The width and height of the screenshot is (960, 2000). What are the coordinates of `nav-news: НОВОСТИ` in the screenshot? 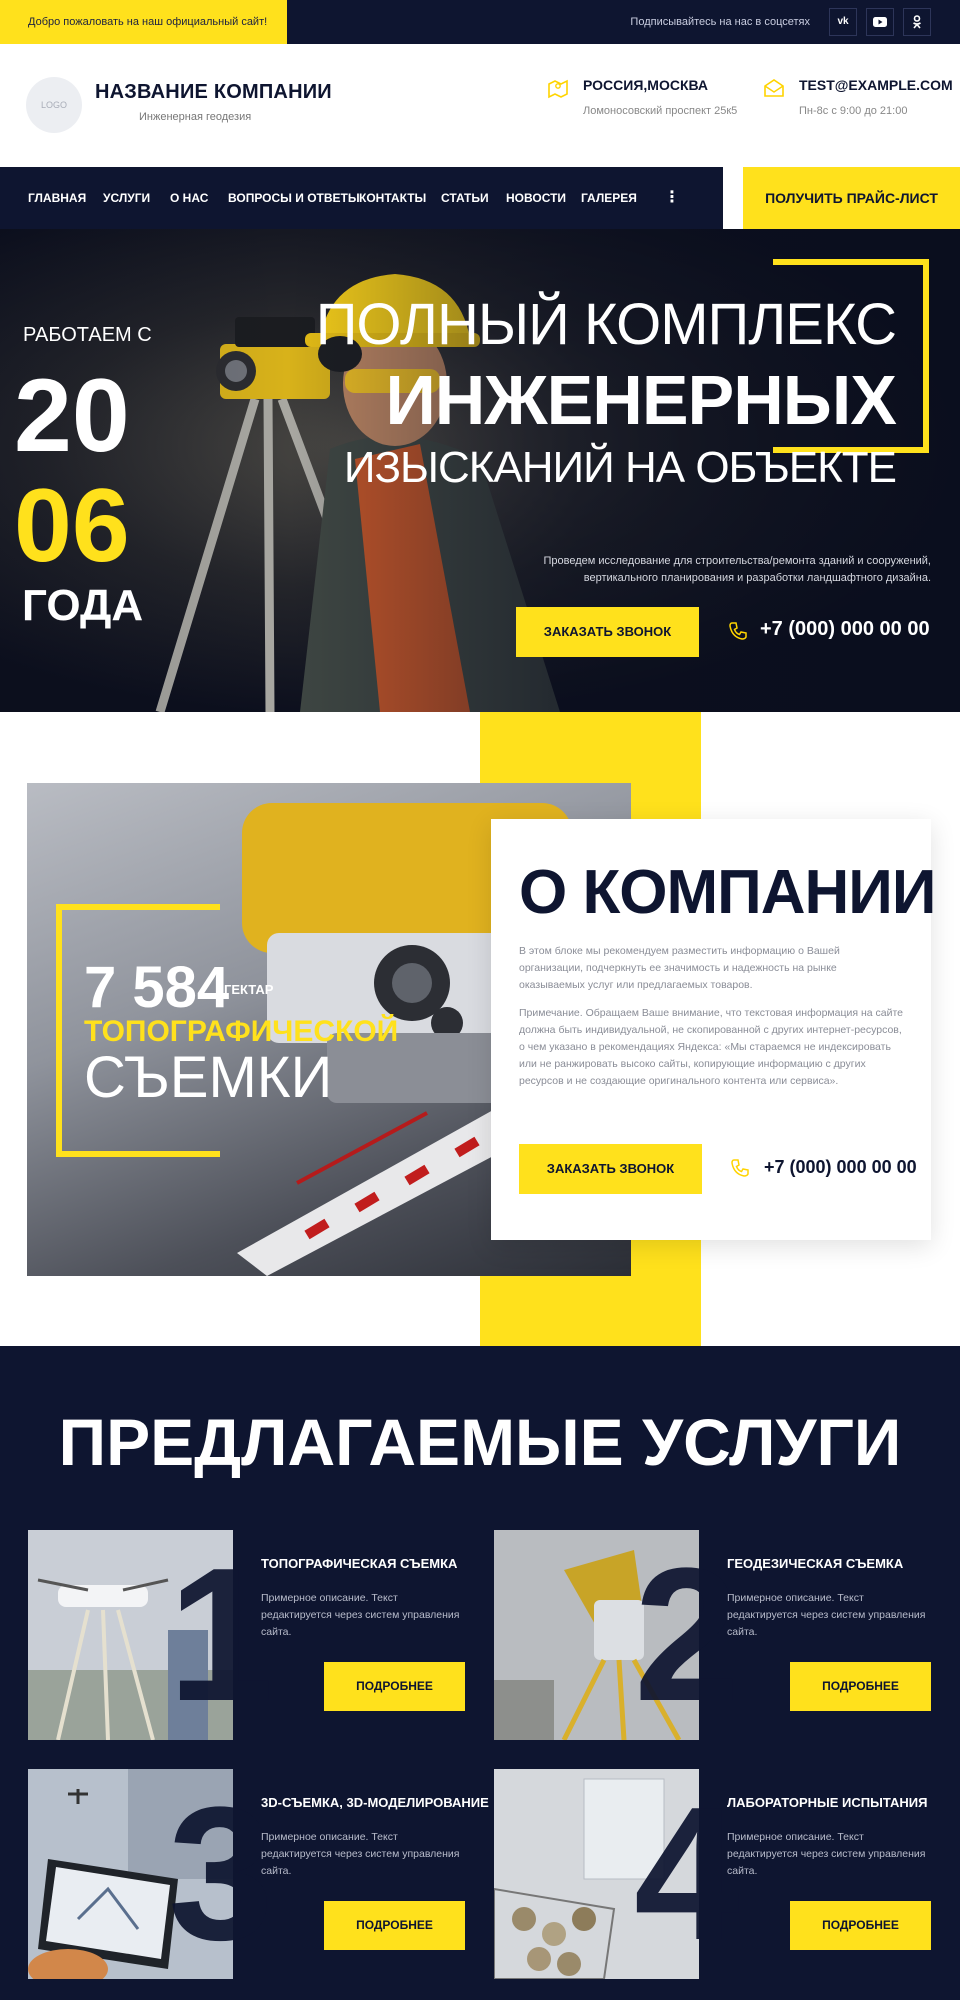 It's located at (536, 198).